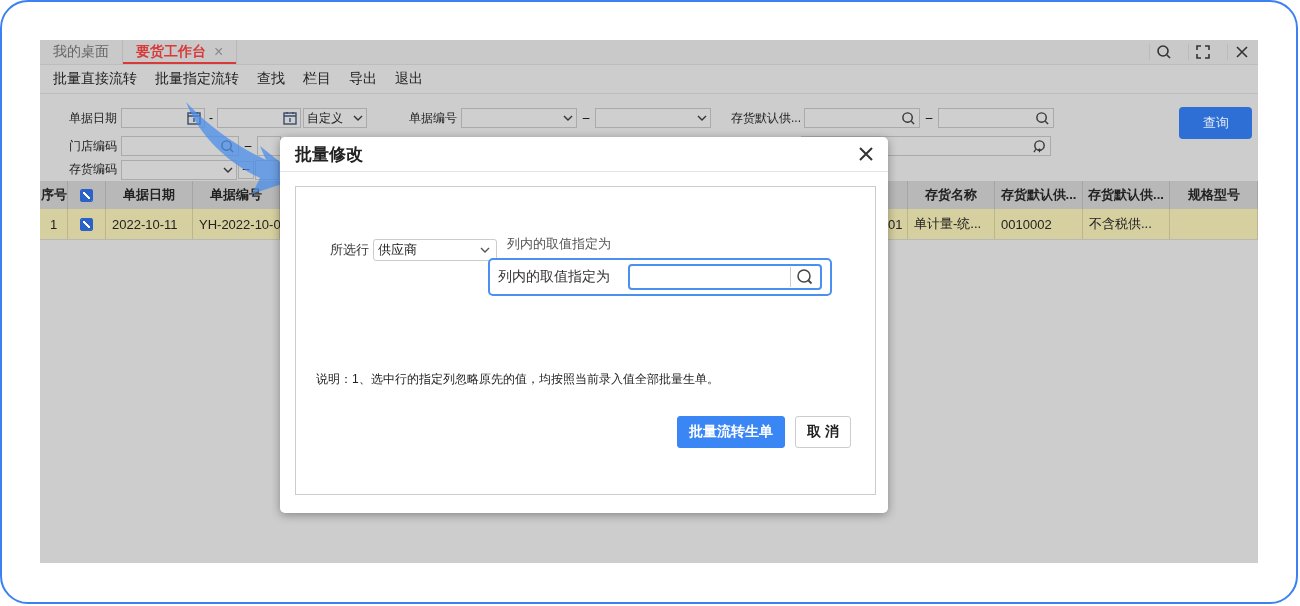 The image size is (1300, 606). What do you see at coordinates (54, 224) in the screenshot?
I see `table-cell: 1` at bounding box center [54, 224].